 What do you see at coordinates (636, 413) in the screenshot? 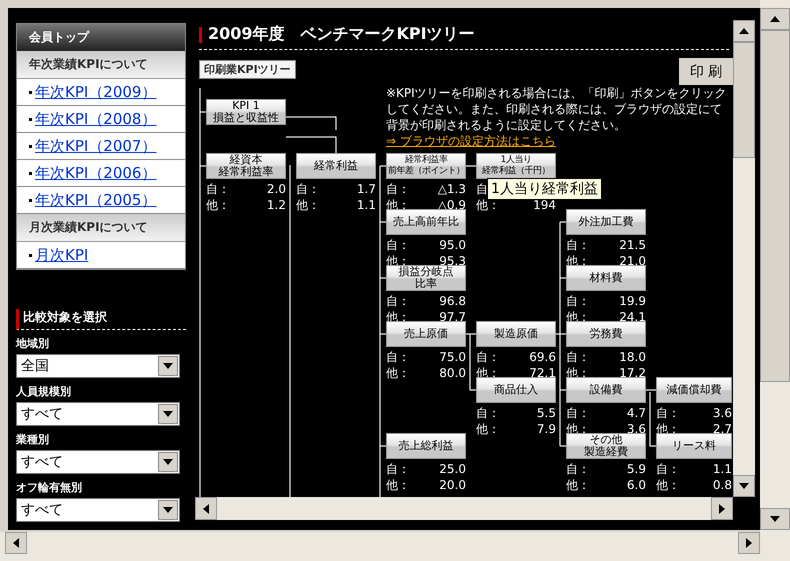
I see `kpi-value: 4.7` at bounding box center [636, 413].